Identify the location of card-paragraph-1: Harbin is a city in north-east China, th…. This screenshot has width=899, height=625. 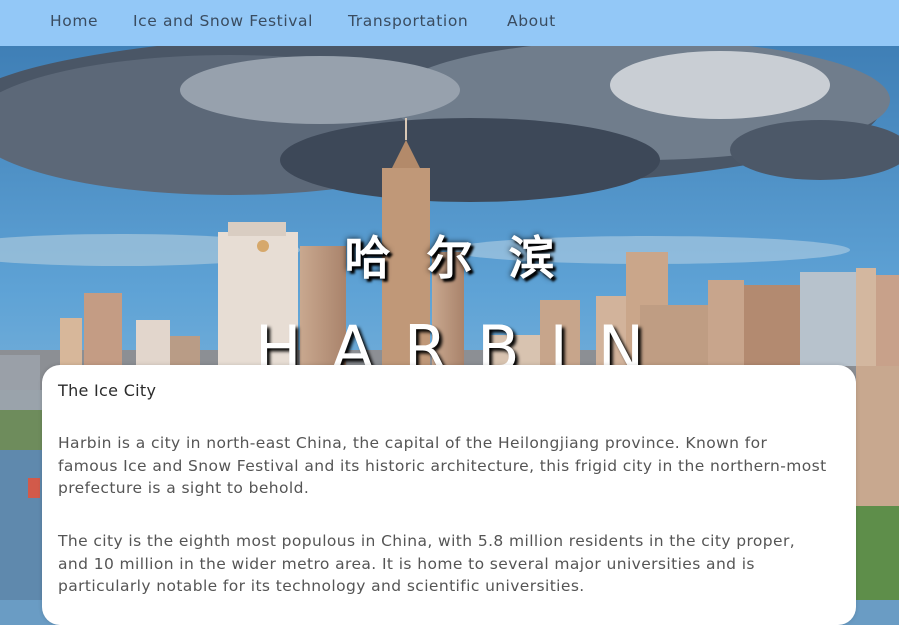
(442, 465).